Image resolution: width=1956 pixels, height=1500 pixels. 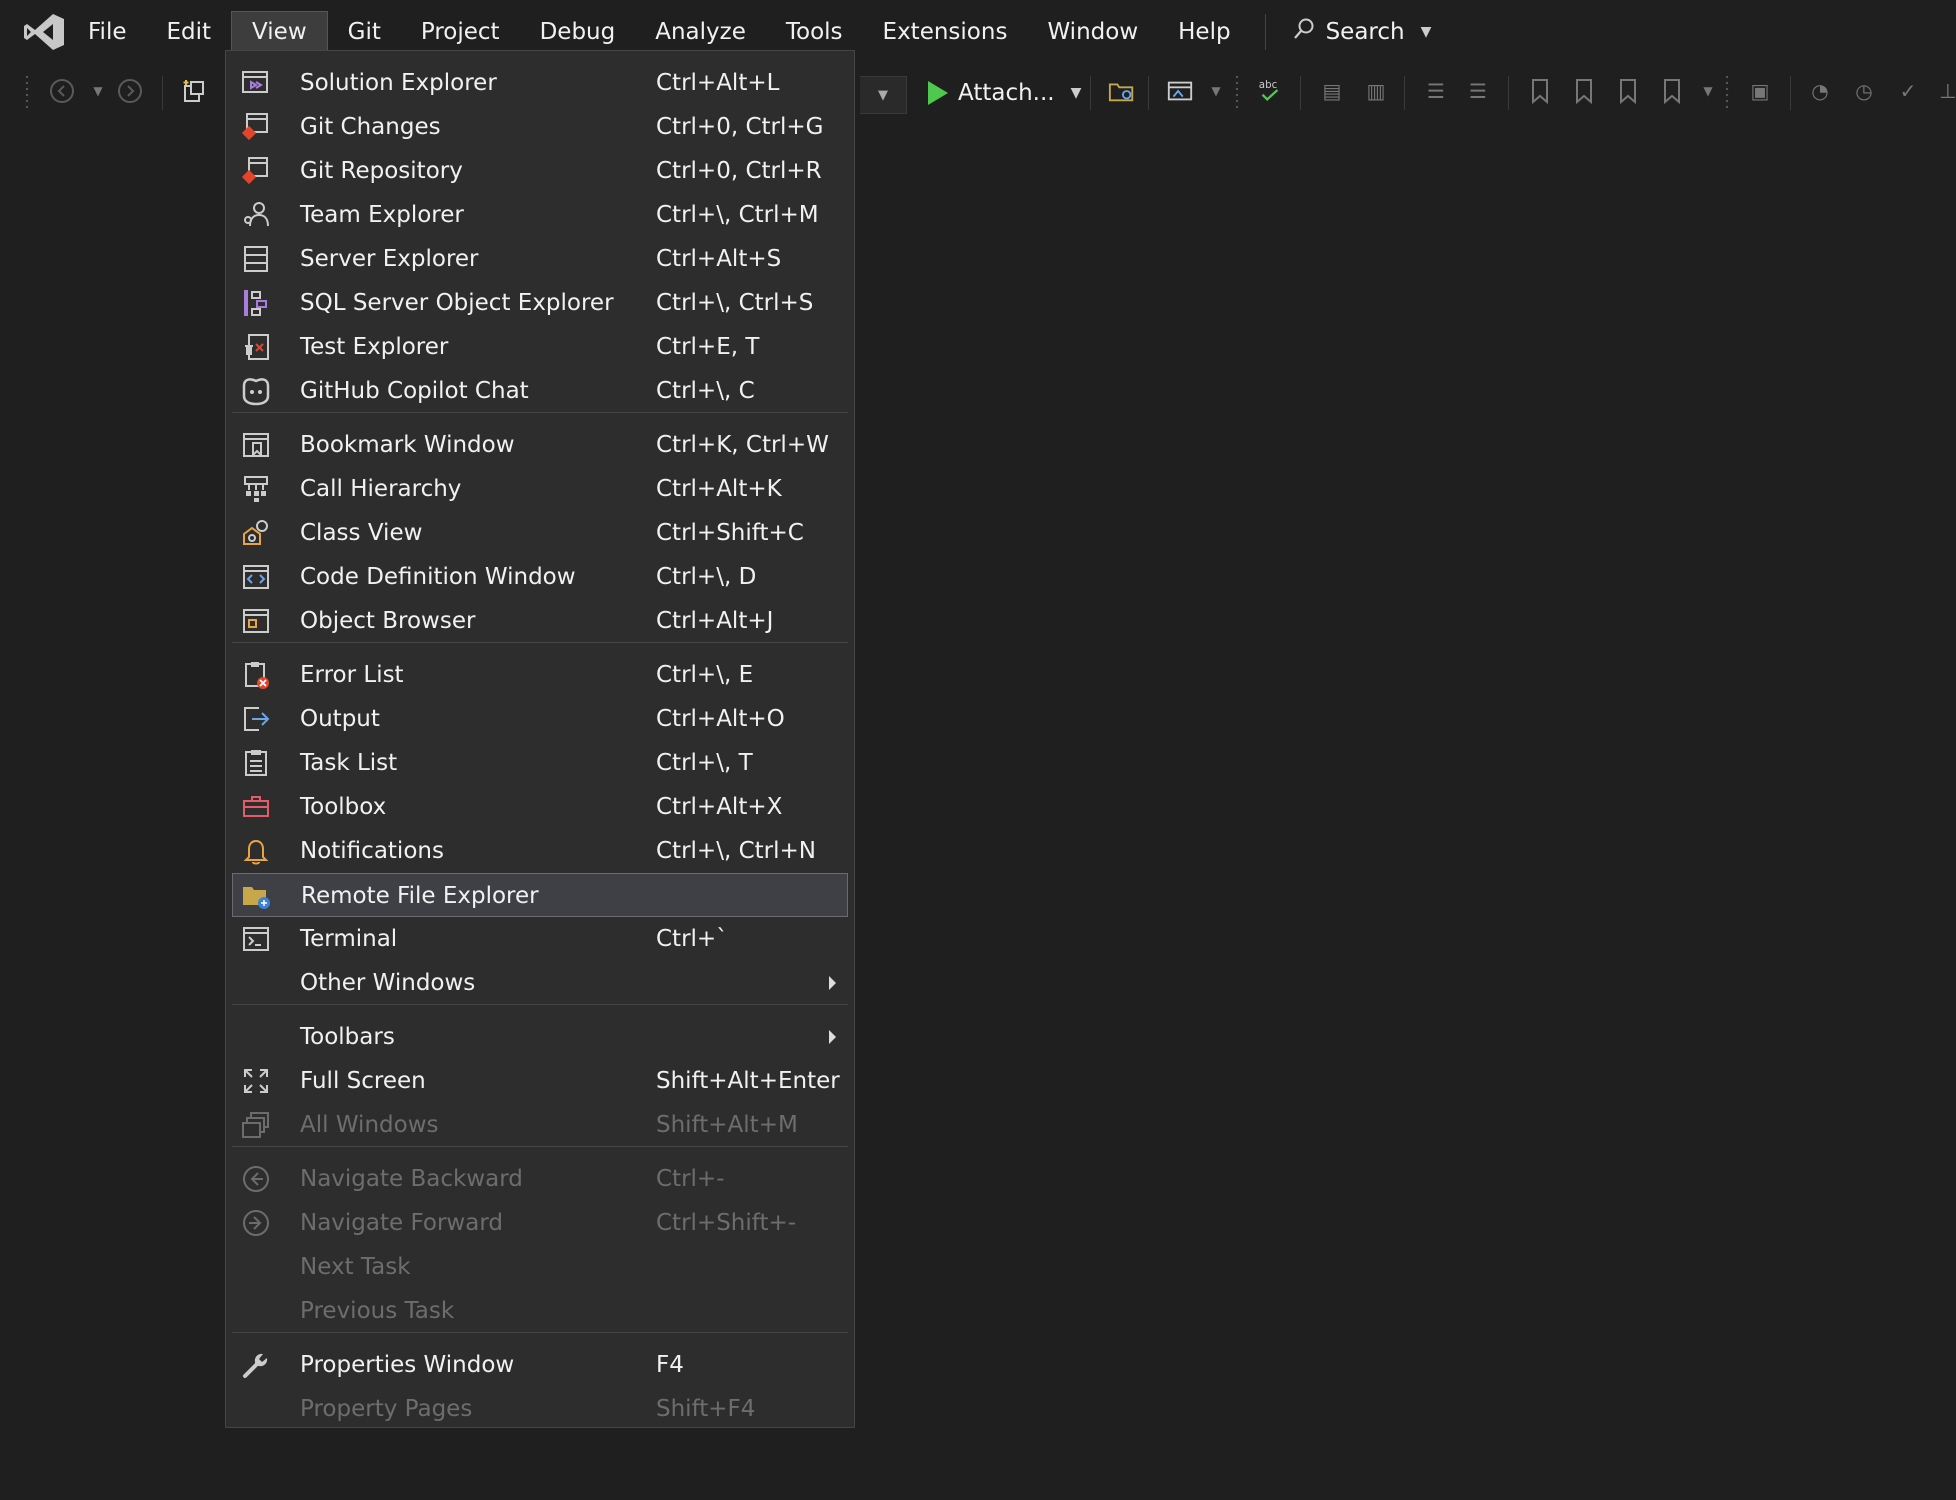 I want to click on menu-item-toolbars: Toolbars, so click(x=540, y=1037).